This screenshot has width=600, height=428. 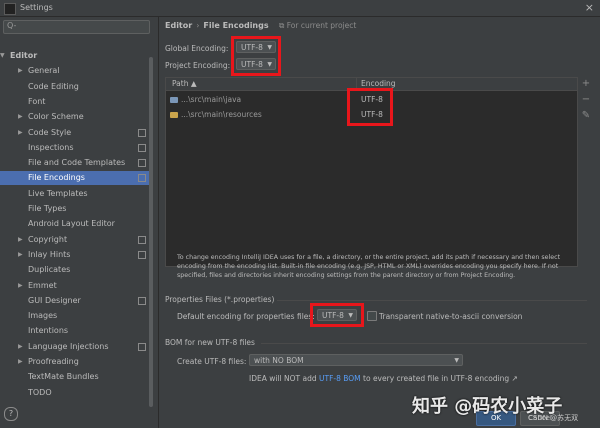 What do you see at coordinates (42, 285) in the screenshot?
I see `sidebar-item-label: Emmet` at bounding box center [42, 285].